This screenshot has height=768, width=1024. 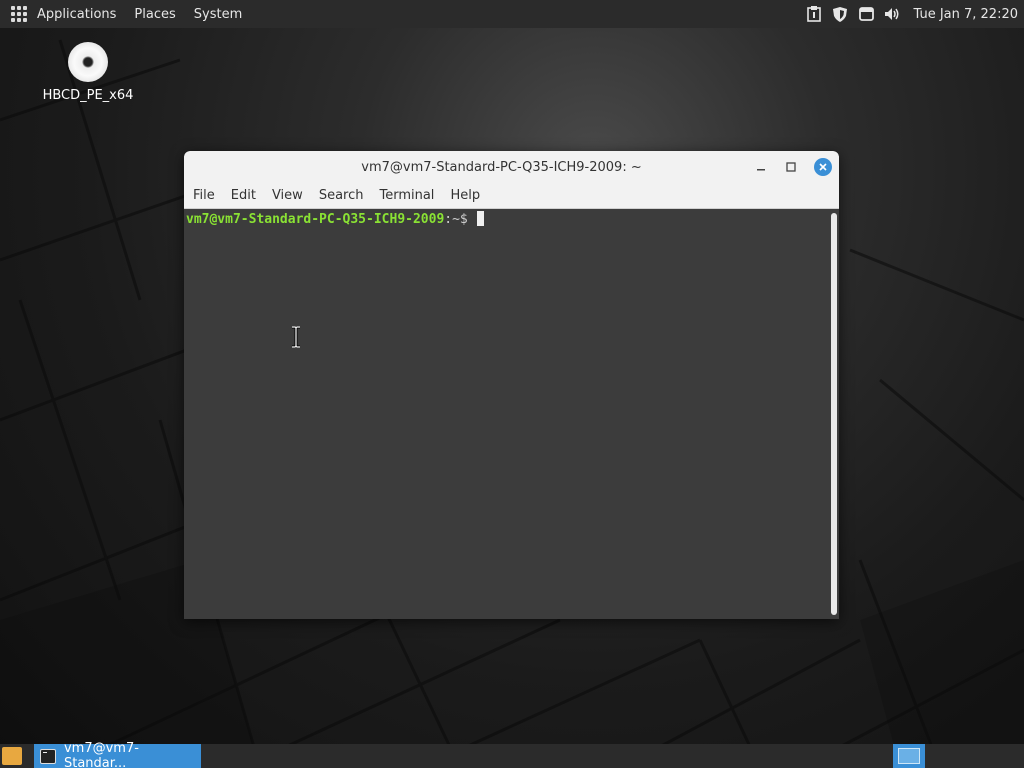 I want to click on disc-icon, so click(x=88, y=62).